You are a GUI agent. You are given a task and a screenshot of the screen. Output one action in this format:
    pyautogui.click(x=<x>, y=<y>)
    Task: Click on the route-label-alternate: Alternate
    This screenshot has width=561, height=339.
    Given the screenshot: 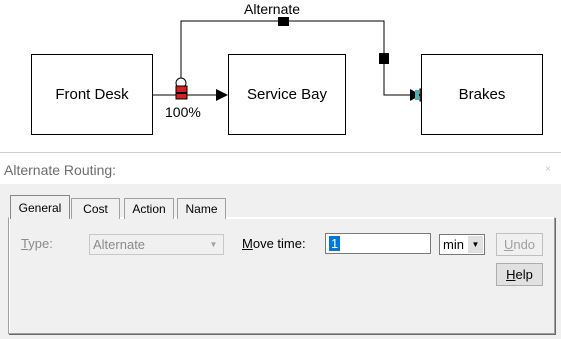 What is the action you would take?
    pyautogui.click(x=272, y=9)
    